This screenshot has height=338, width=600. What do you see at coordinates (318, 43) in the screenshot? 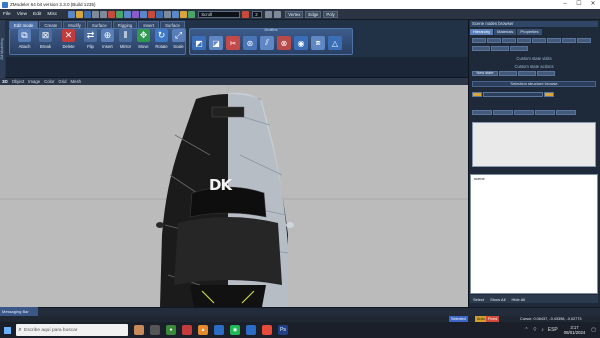
I see `detach-icon: ⧈` at bounding box center [318, 43].